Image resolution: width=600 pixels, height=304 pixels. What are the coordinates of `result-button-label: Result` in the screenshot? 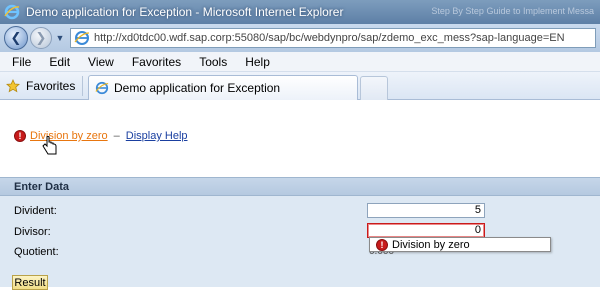 It's located at (30, 282).